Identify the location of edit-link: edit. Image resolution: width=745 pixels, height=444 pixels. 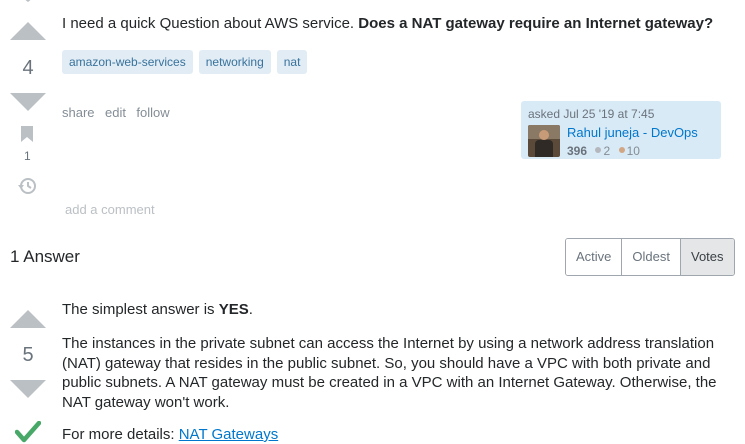
(115, 112).